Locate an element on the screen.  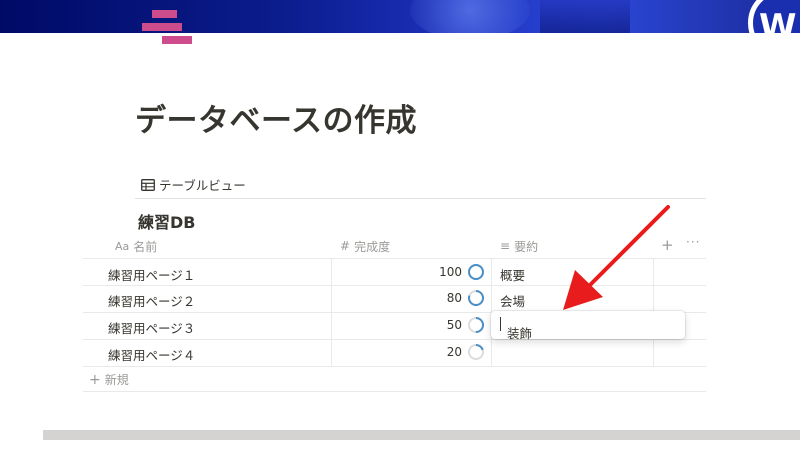
table-row-name: 練習用ページ４ is located at coordinates (151, 354).